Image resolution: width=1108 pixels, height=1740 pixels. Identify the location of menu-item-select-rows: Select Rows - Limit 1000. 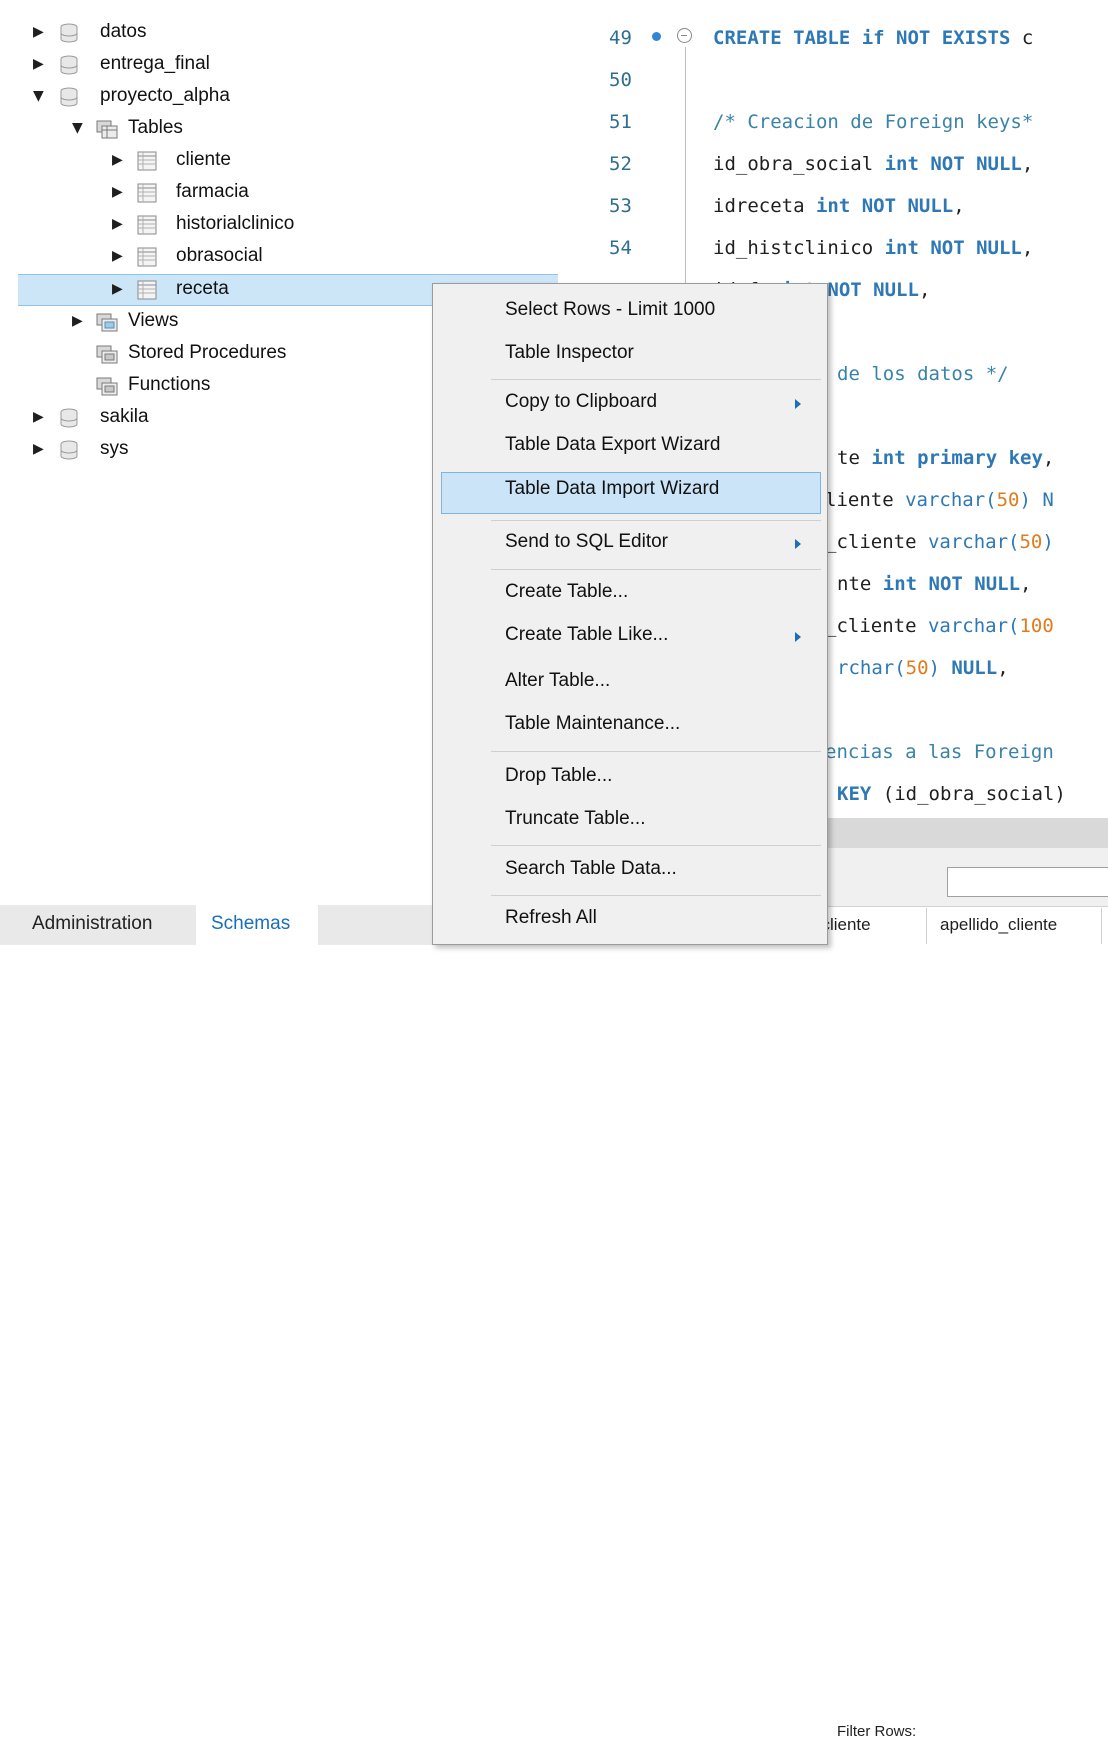
(630, 311).